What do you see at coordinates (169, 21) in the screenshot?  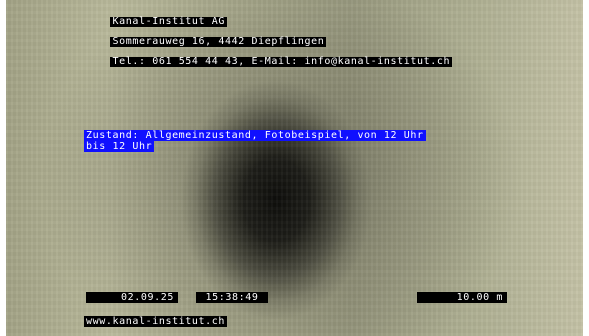 I see `company-name: Kanal-Institut AG` at bounding box center [169, 21].